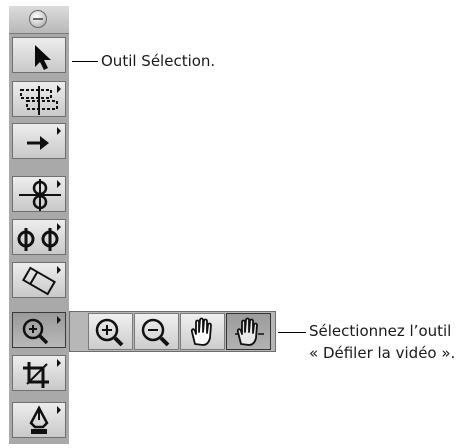  I want to click on zoom-out-icon, so click(155, 332).